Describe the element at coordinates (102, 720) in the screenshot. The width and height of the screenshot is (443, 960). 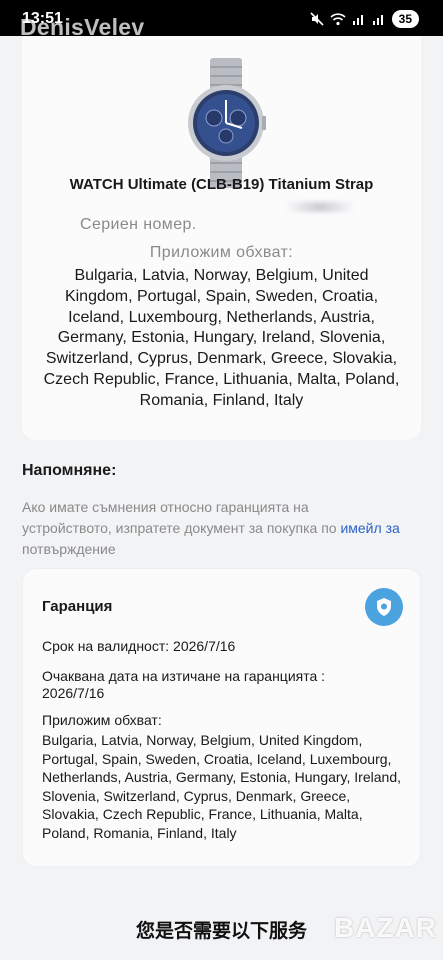
I see `warranty-coverage-label: Приложим обхват:` at that location.